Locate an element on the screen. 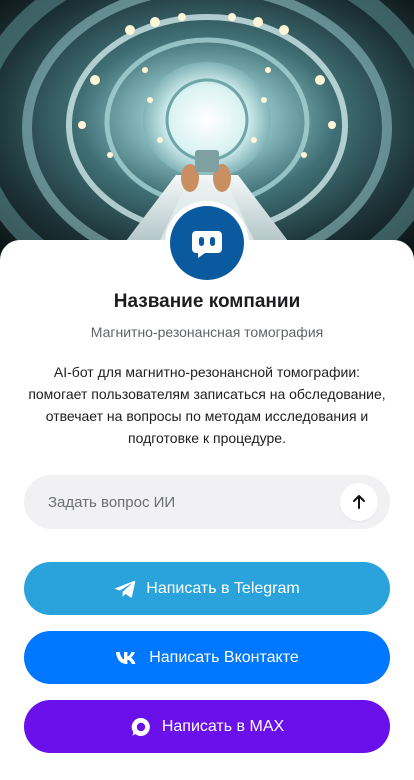 This screenshot has height=780, width=414. telegram-button: Написать в Telegram is located at coordinates (207, 588).